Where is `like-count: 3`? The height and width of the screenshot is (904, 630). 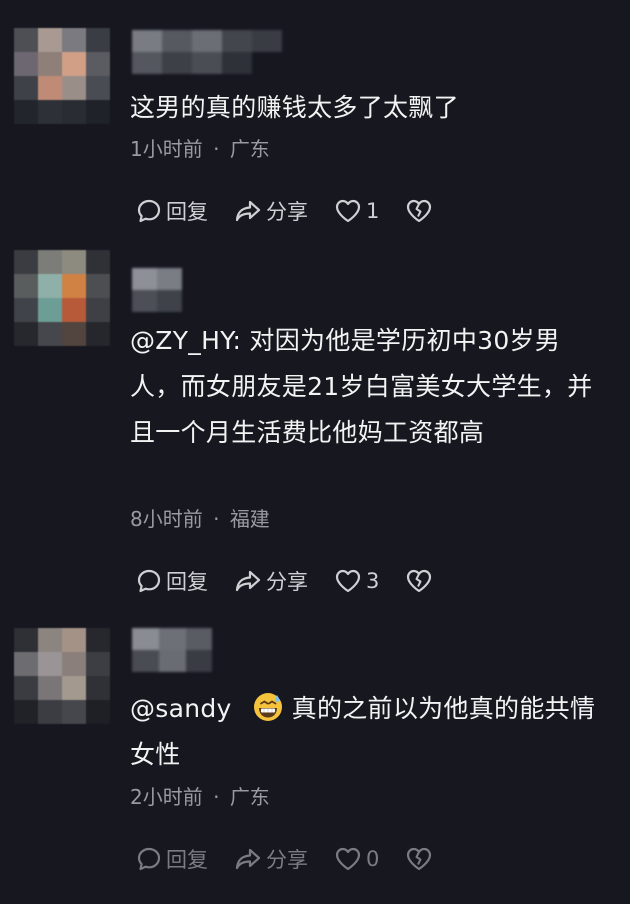 like-count: 3 is located at coordinates (373, 581).